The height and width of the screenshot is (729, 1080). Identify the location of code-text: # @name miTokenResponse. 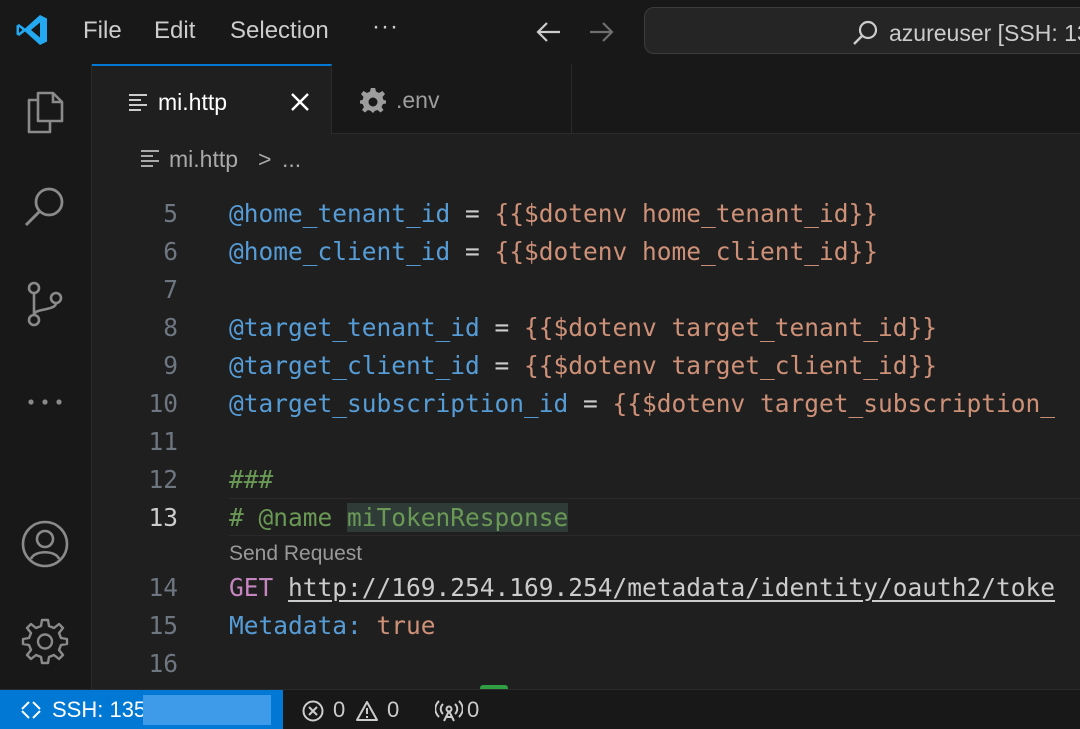
(399, 518).